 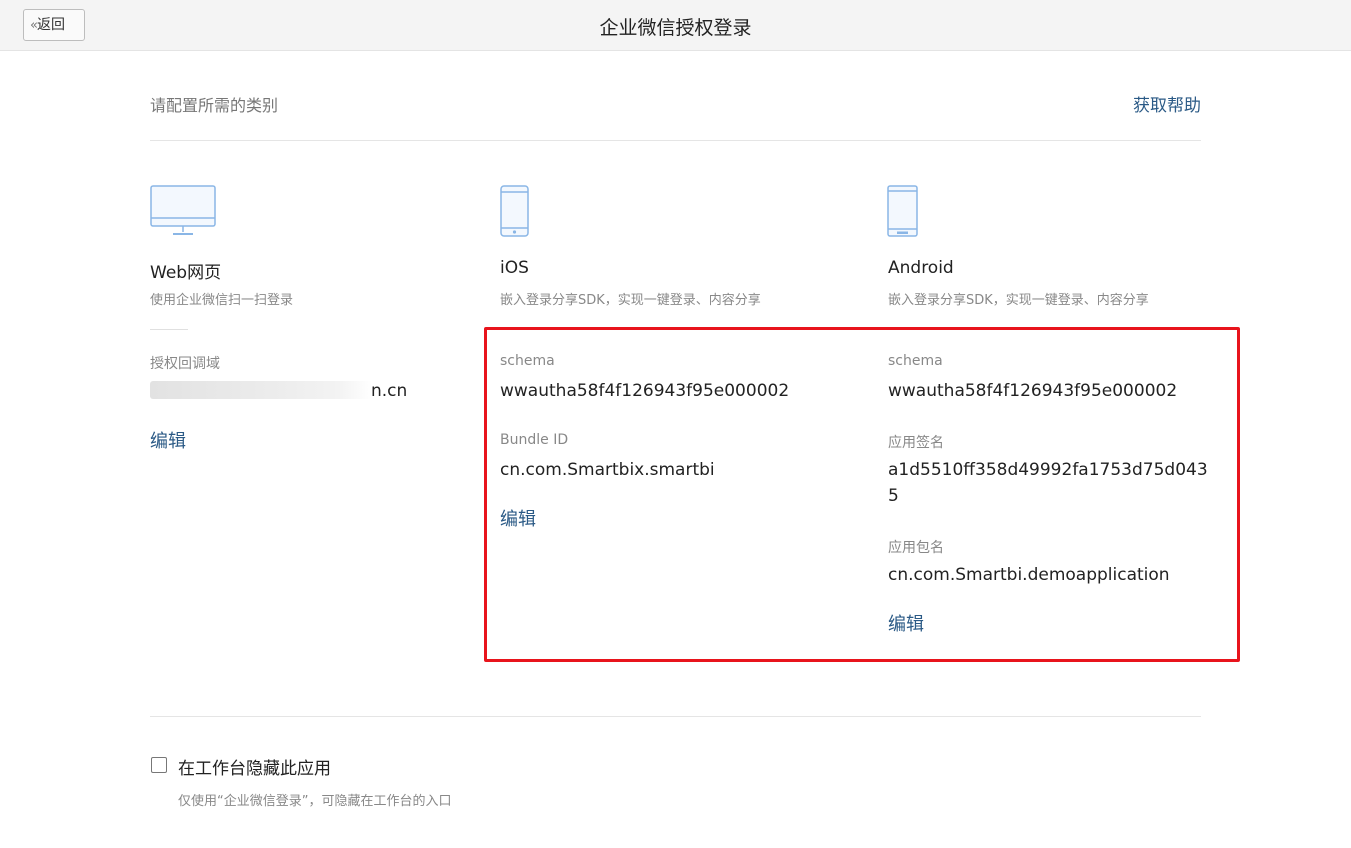 I want to click on callback-domain-label: 授权回调域, so click(x=185, y=364).